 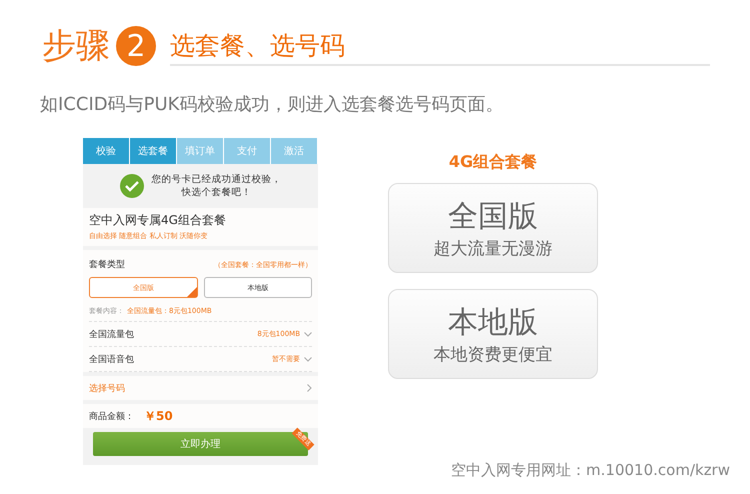 I want to click on field-label: 套餐类型, so click(x=107, y=264).